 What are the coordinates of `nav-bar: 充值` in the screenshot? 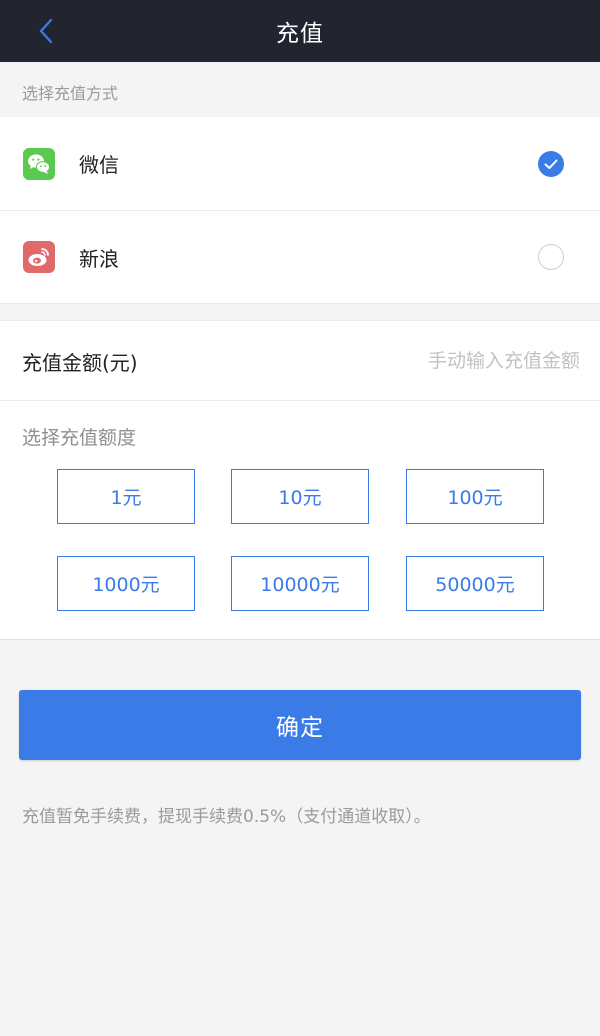 It's located at (300, 31).